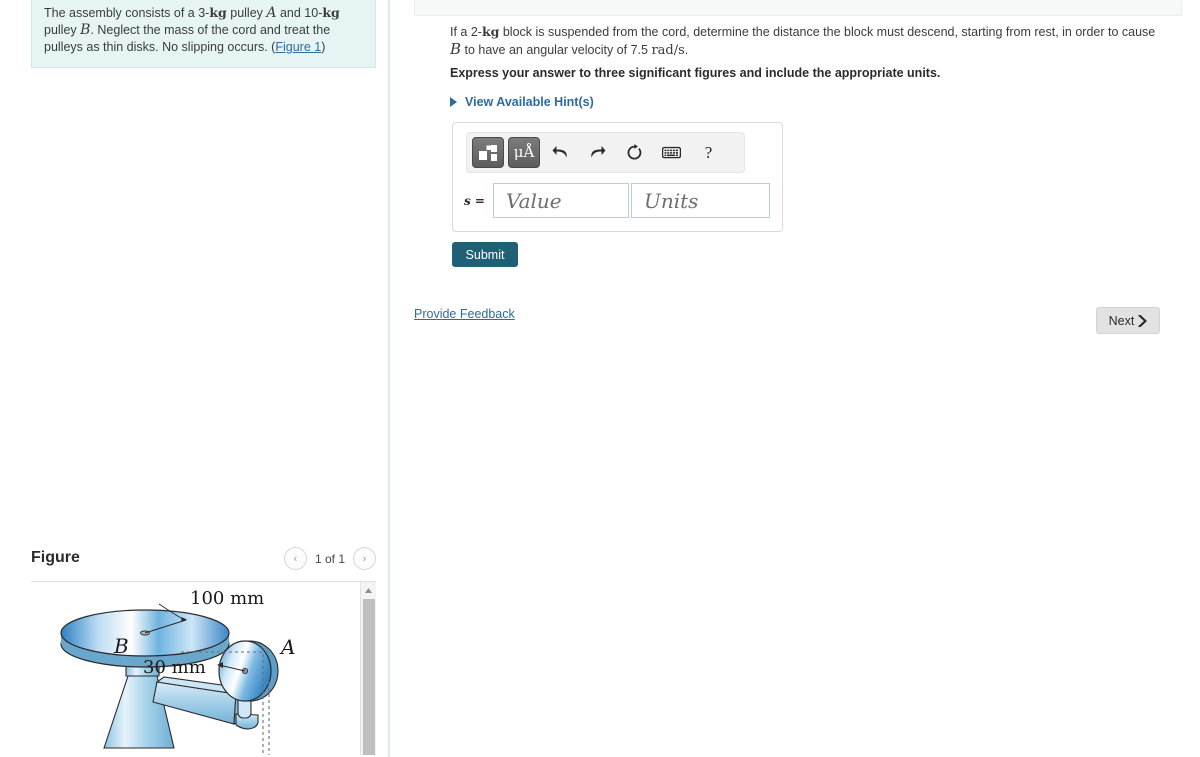 The image size is (1200, 757). What do you see at coordinates (271, 13) in the screenshot?
I see `problem-pulley-a-symbol: A` at bounding box center [271, 13].